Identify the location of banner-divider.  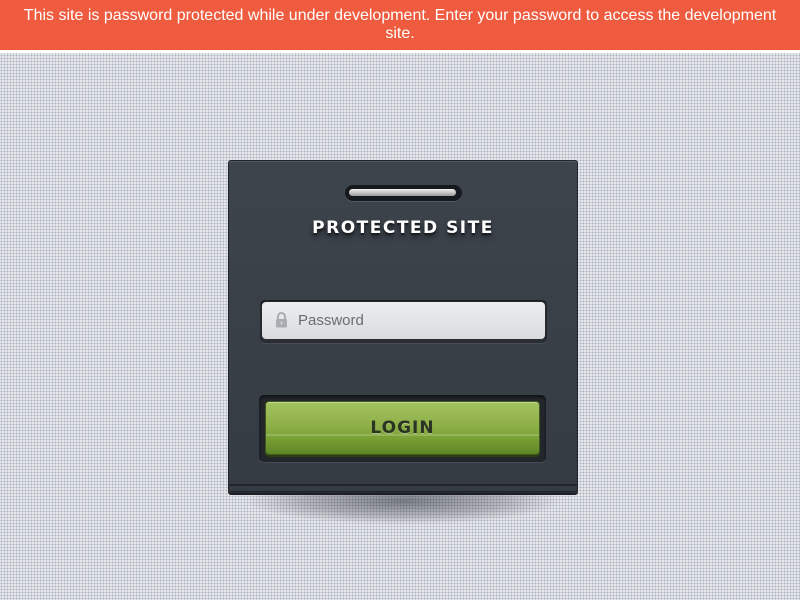
(400, 51).